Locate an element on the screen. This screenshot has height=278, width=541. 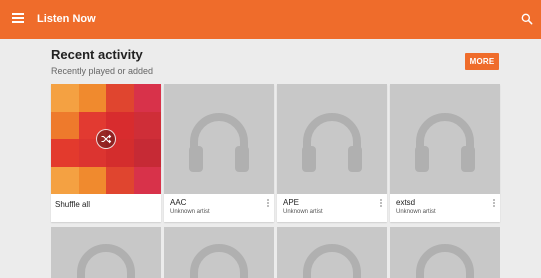
search-icon is located at coordinates (527, 19).